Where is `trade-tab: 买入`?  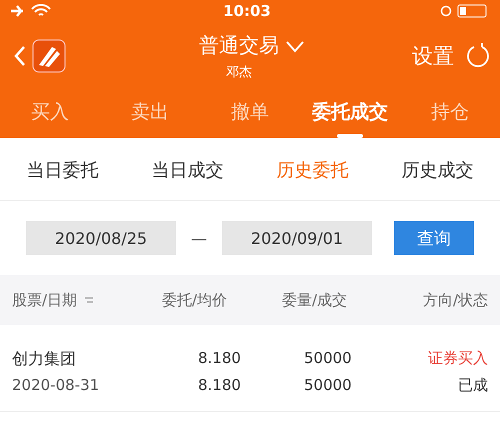
trade-tab: 买入 is located at coordinates (50, 114).